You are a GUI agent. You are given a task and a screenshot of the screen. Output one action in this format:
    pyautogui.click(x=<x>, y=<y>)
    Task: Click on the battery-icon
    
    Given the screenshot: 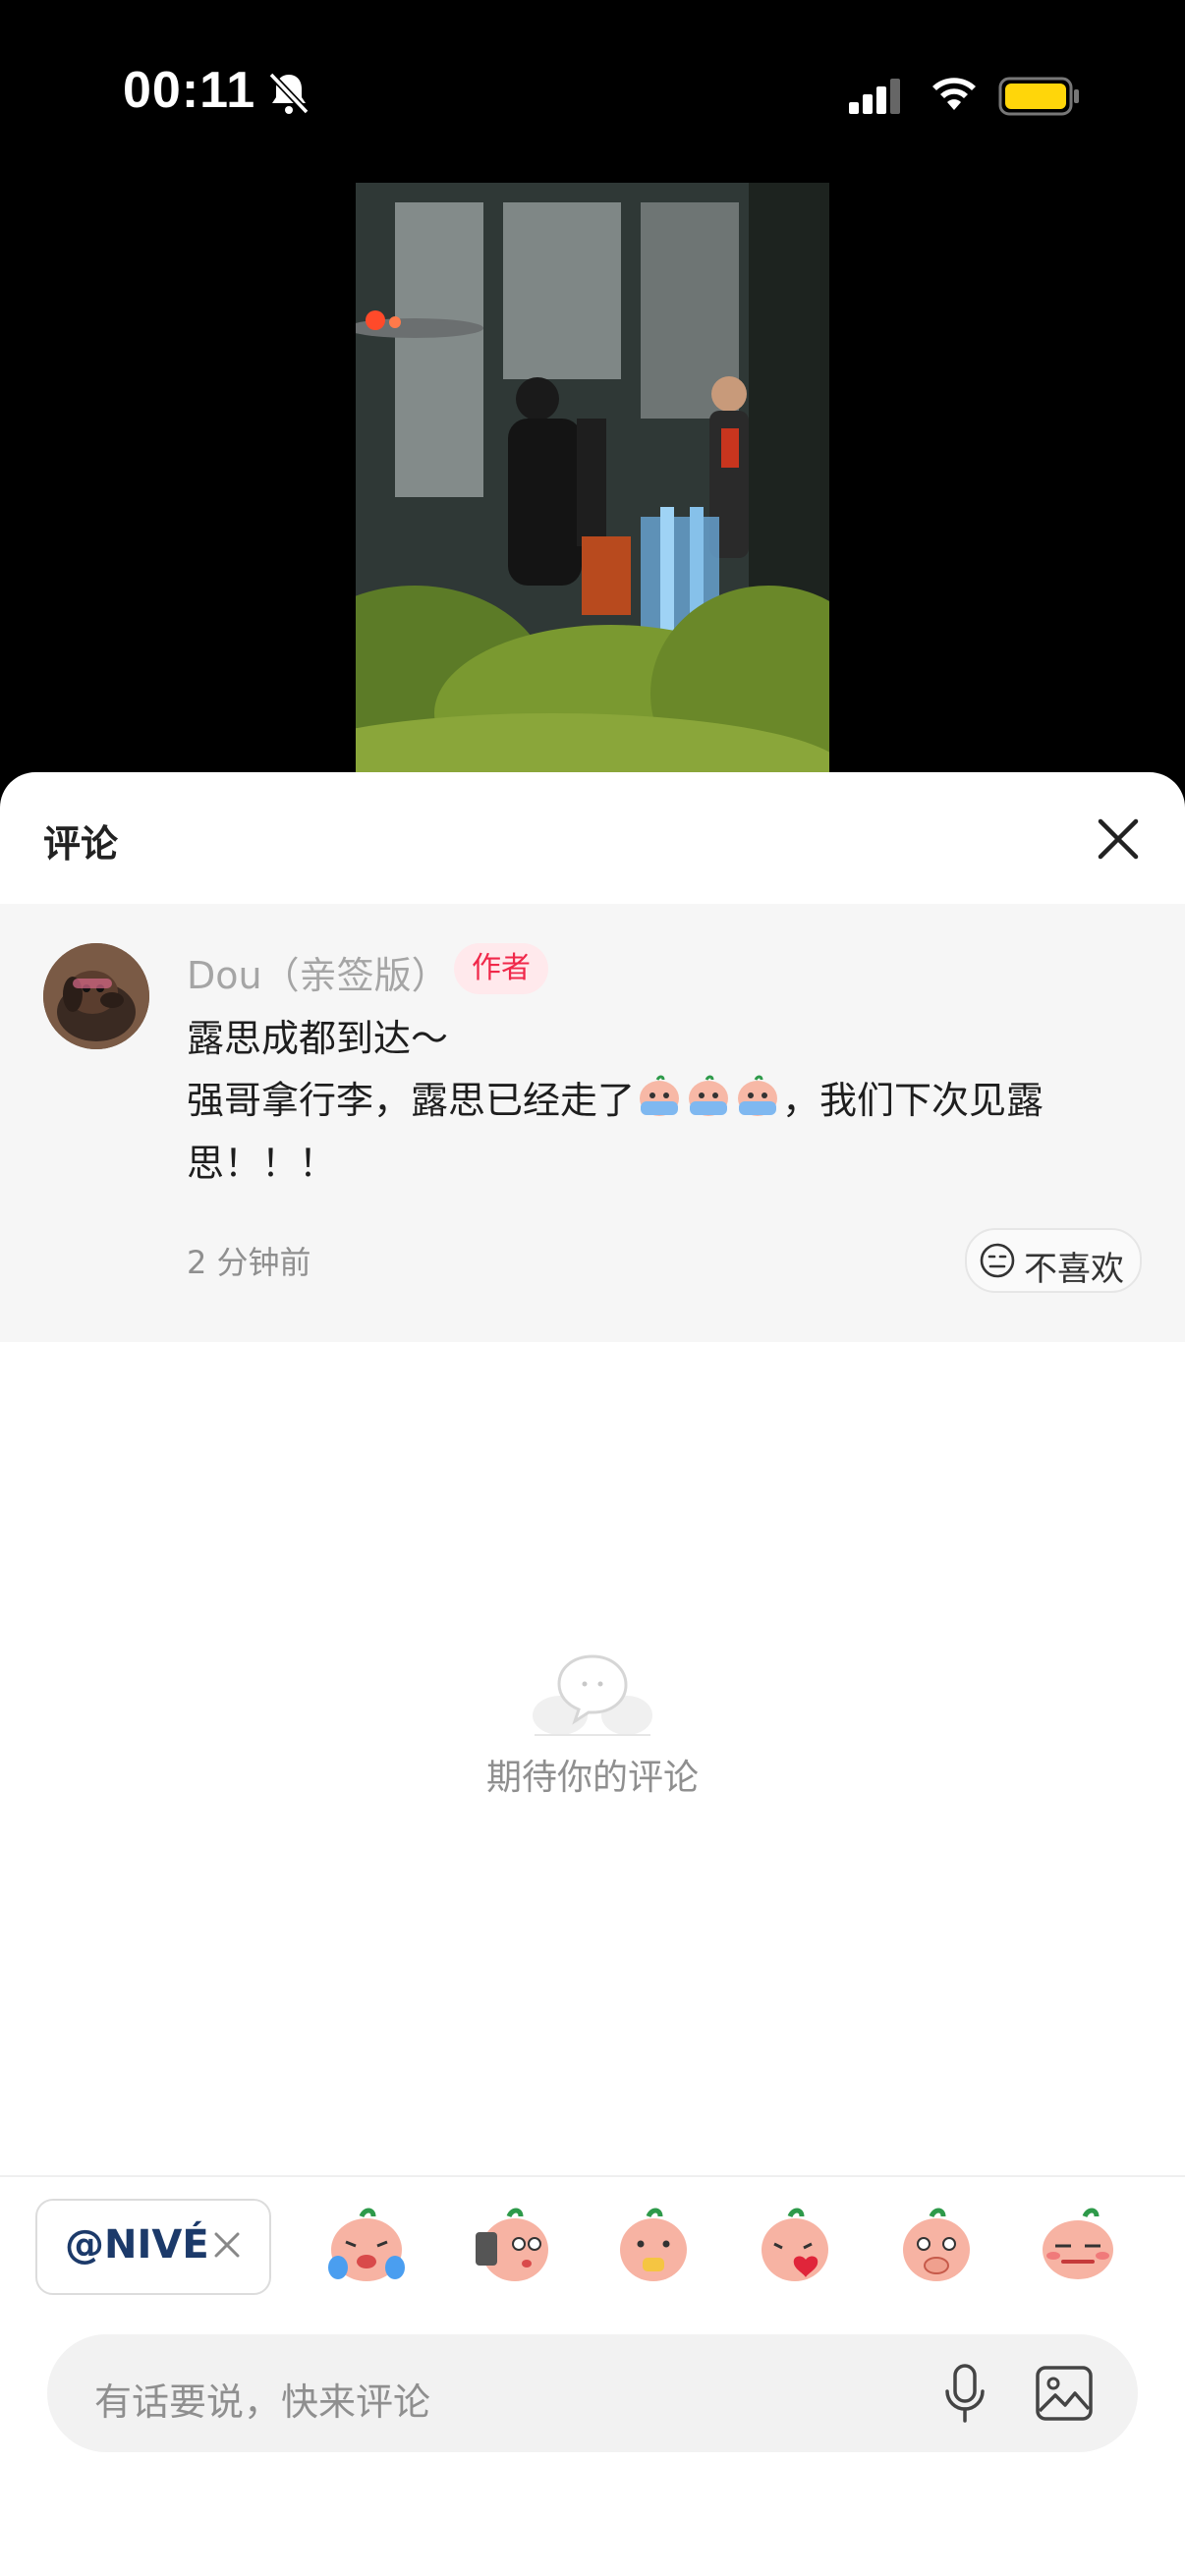 What is the action you would take?
    pyautogui.click(x=1038, y=96)
    